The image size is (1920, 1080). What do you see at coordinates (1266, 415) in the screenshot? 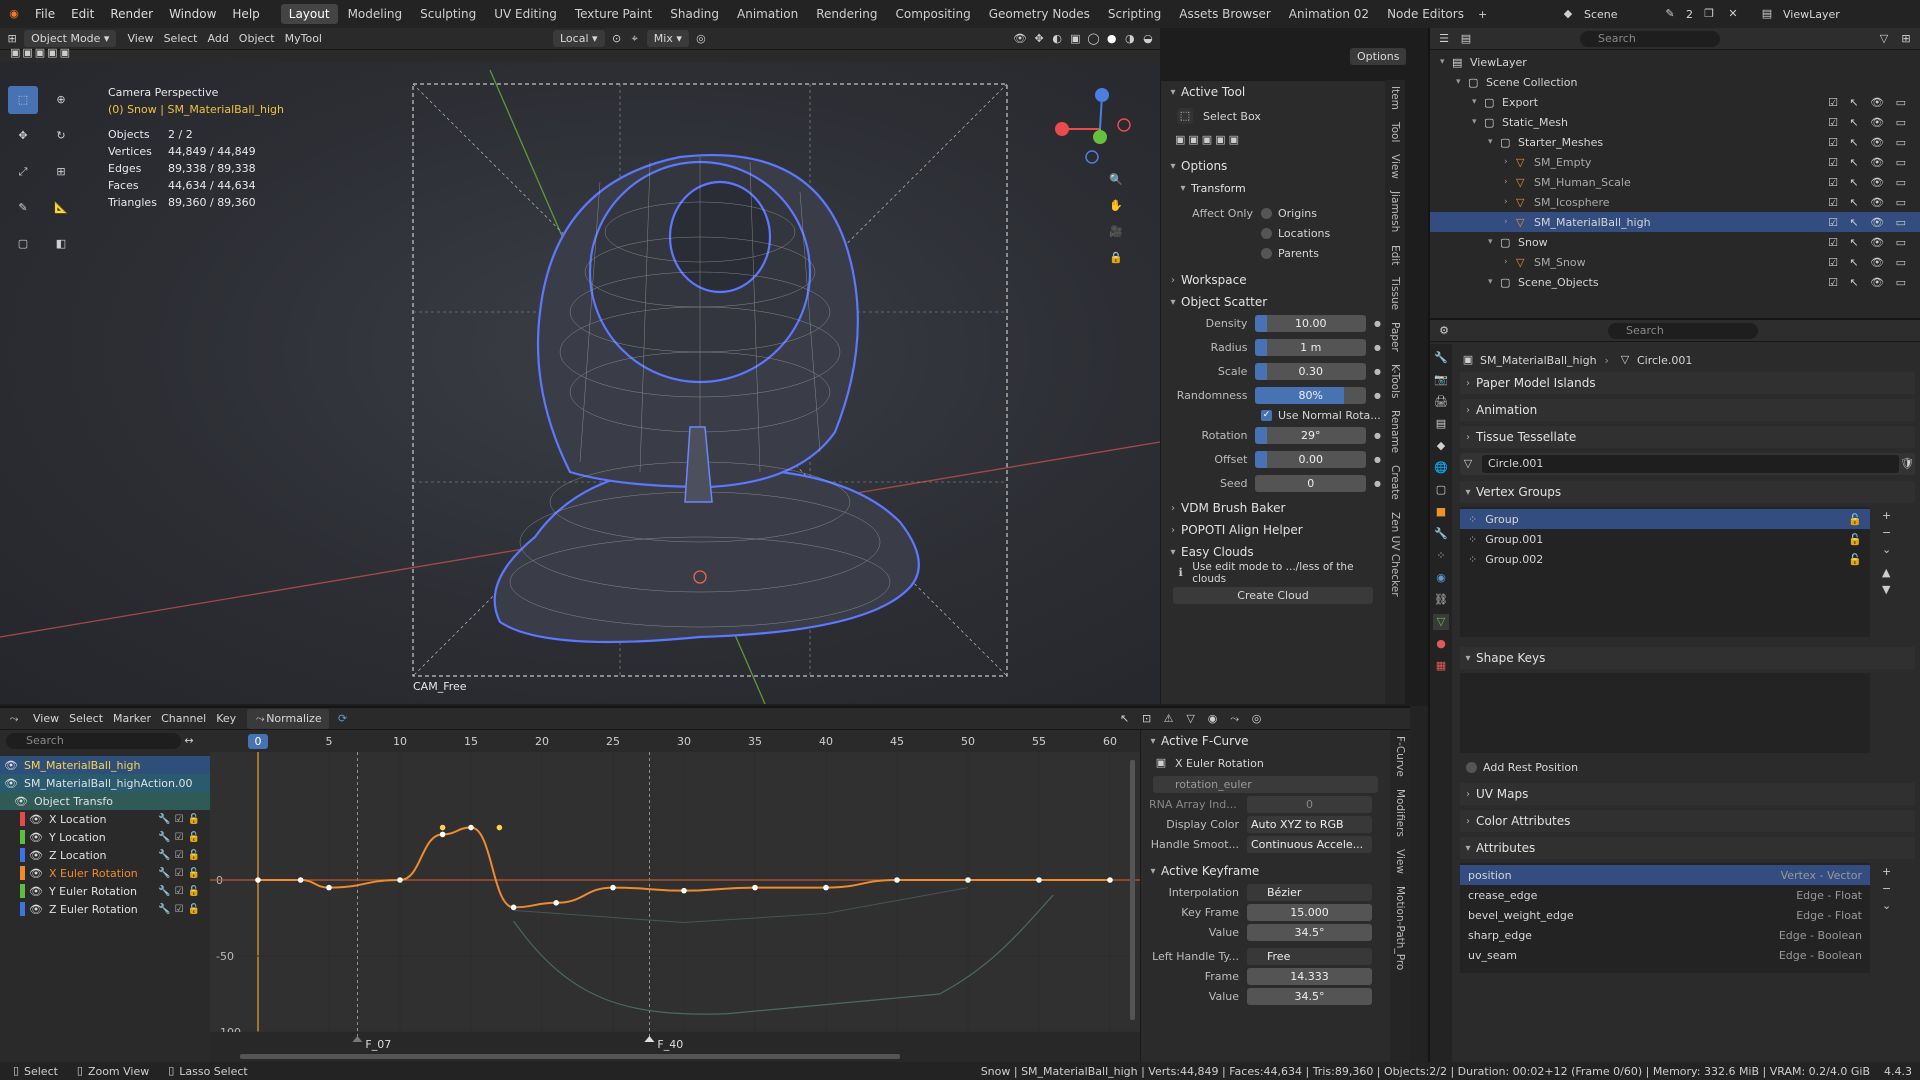
I see `use-normal-checkbox: ✓` at bounding box center [1266, 415].